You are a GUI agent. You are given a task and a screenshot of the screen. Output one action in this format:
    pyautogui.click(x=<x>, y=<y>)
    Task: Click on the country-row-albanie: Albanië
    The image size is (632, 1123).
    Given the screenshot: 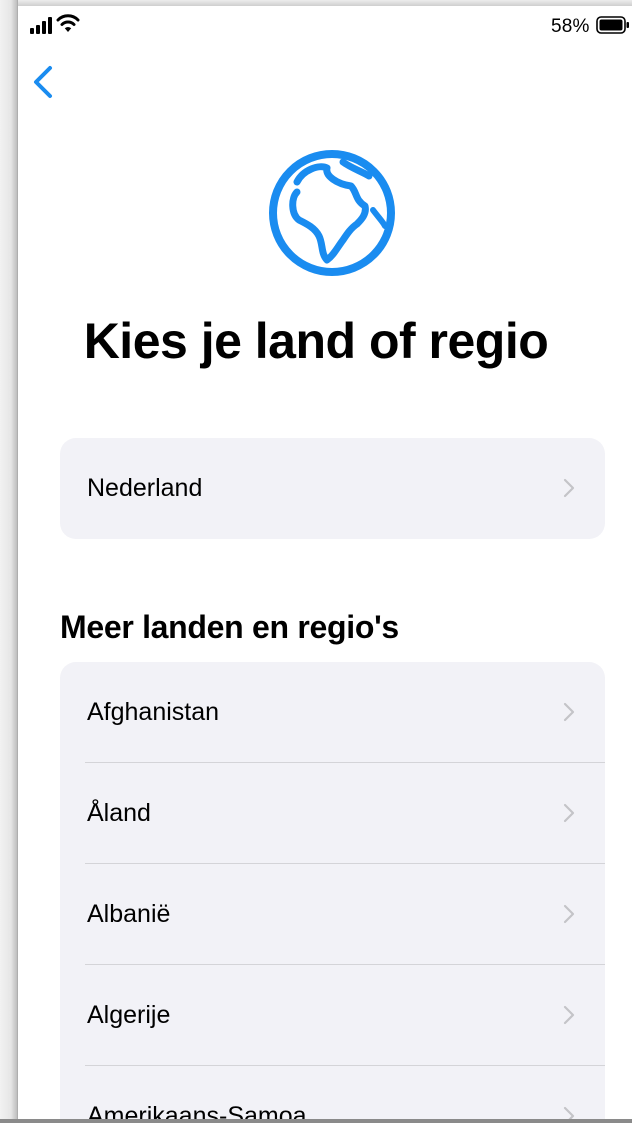 What is the action you would take?
    pyautogui.click(x=332, y=914)
    